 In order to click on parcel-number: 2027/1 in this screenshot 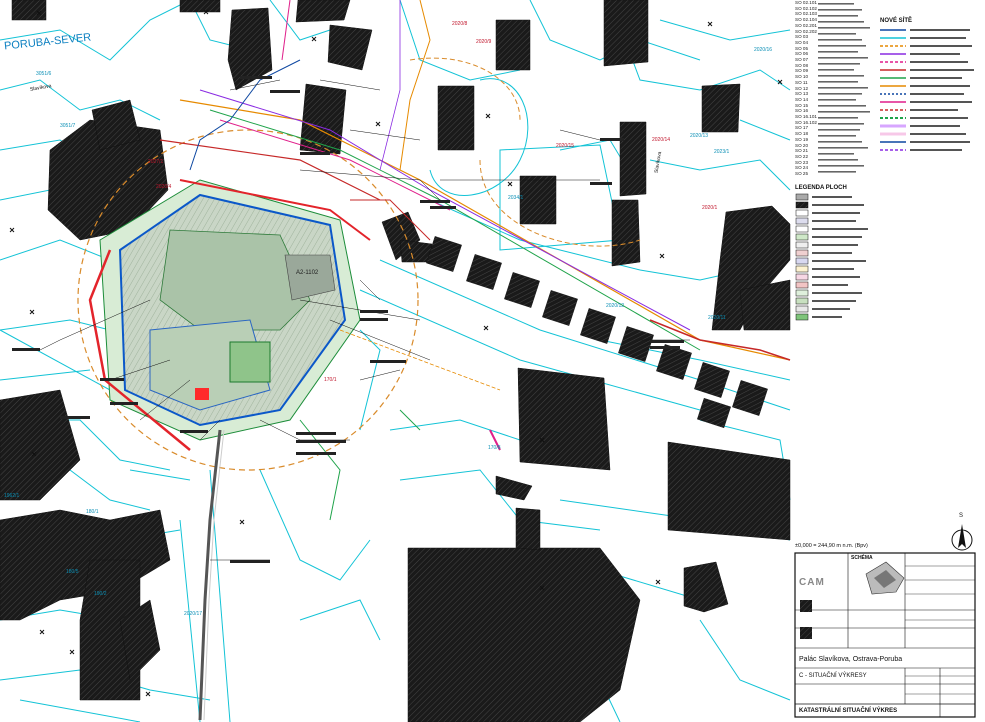, I will do `click(156, 162)`.